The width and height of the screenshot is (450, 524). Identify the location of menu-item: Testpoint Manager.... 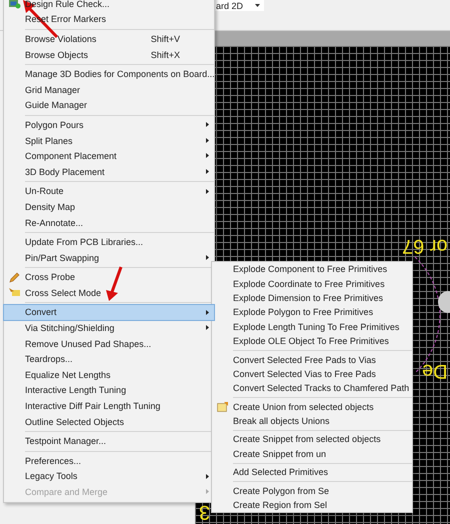
(109, 441).